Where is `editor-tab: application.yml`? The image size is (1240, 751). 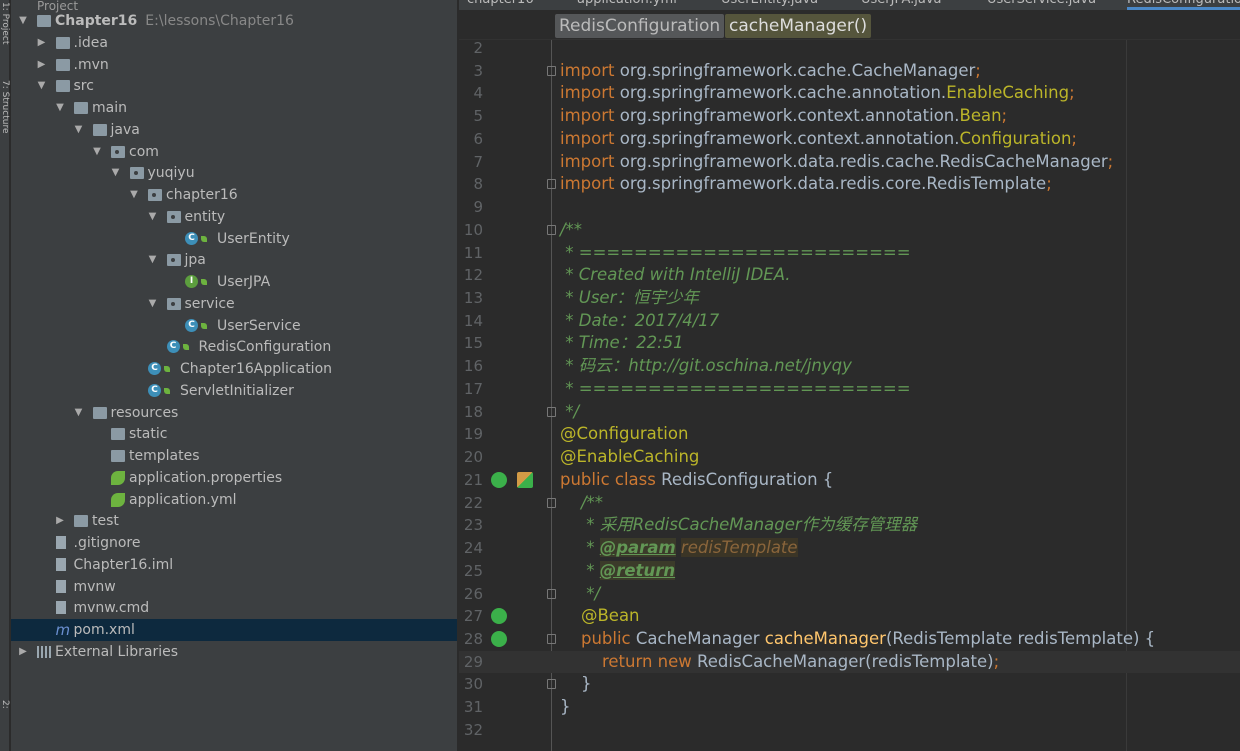
editor-tab: application.yml is located at coordinates (627, 5).